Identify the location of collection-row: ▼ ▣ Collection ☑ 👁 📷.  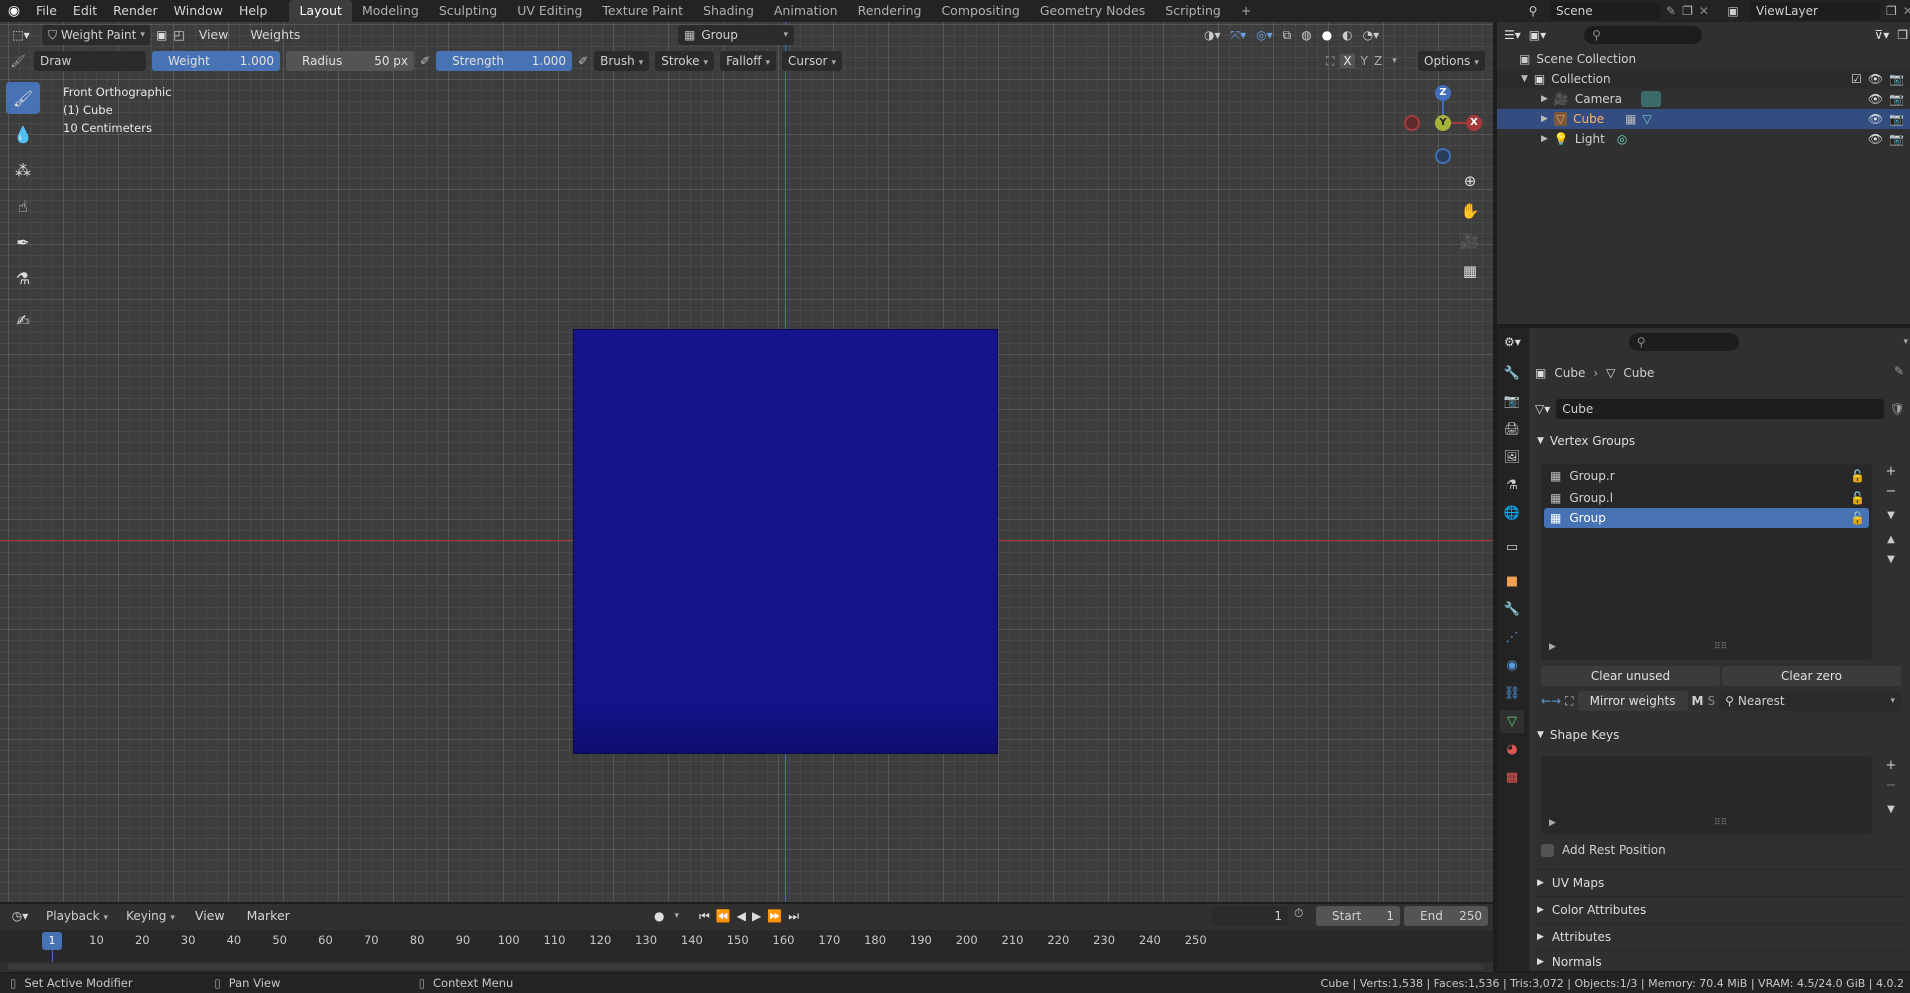
(1703, 79).